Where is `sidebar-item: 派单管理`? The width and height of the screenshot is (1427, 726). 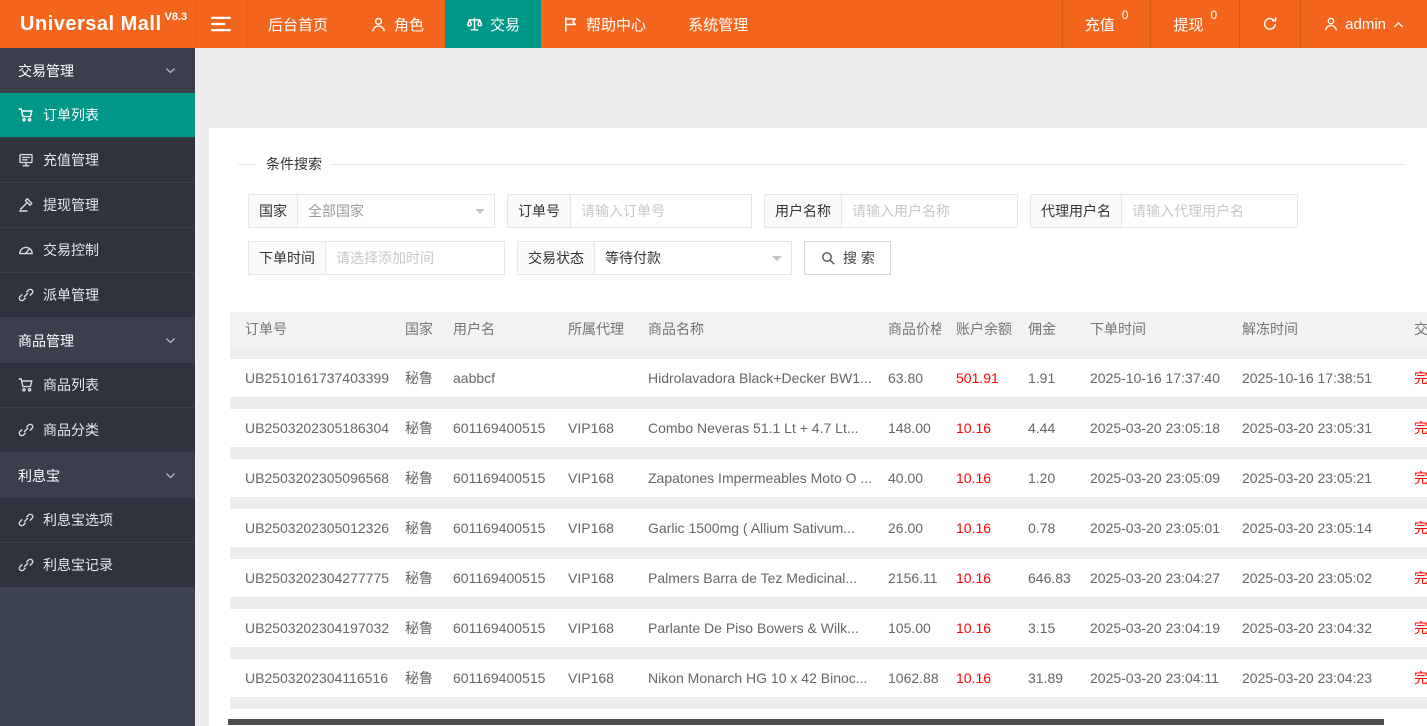 sidebar-item: 派单管理 is located at coordinates (97, 295).